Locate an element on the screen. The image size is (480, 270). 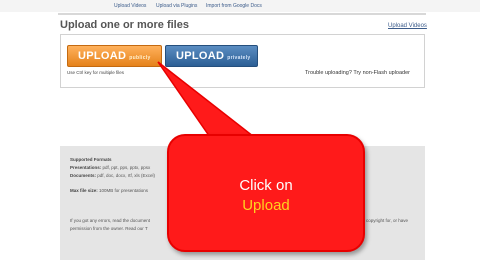
callout-line1: Click on is located at coordinates (266, 185).